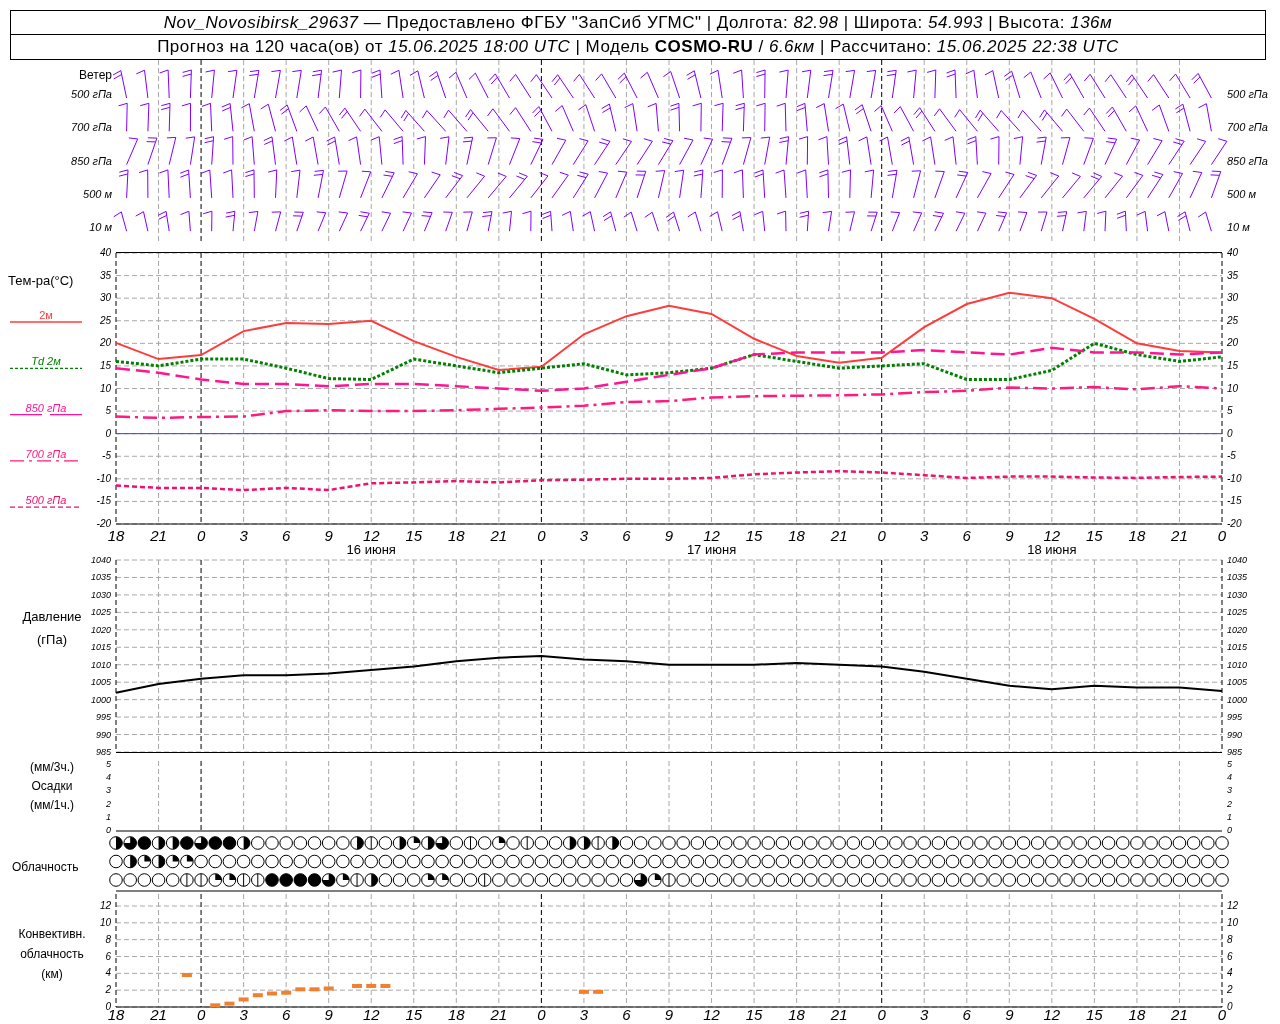  What do you see at coordinates (1229, 777) in the screenshot?
I see `axis-tick-label: 4` at bounding box center [1229, 777].